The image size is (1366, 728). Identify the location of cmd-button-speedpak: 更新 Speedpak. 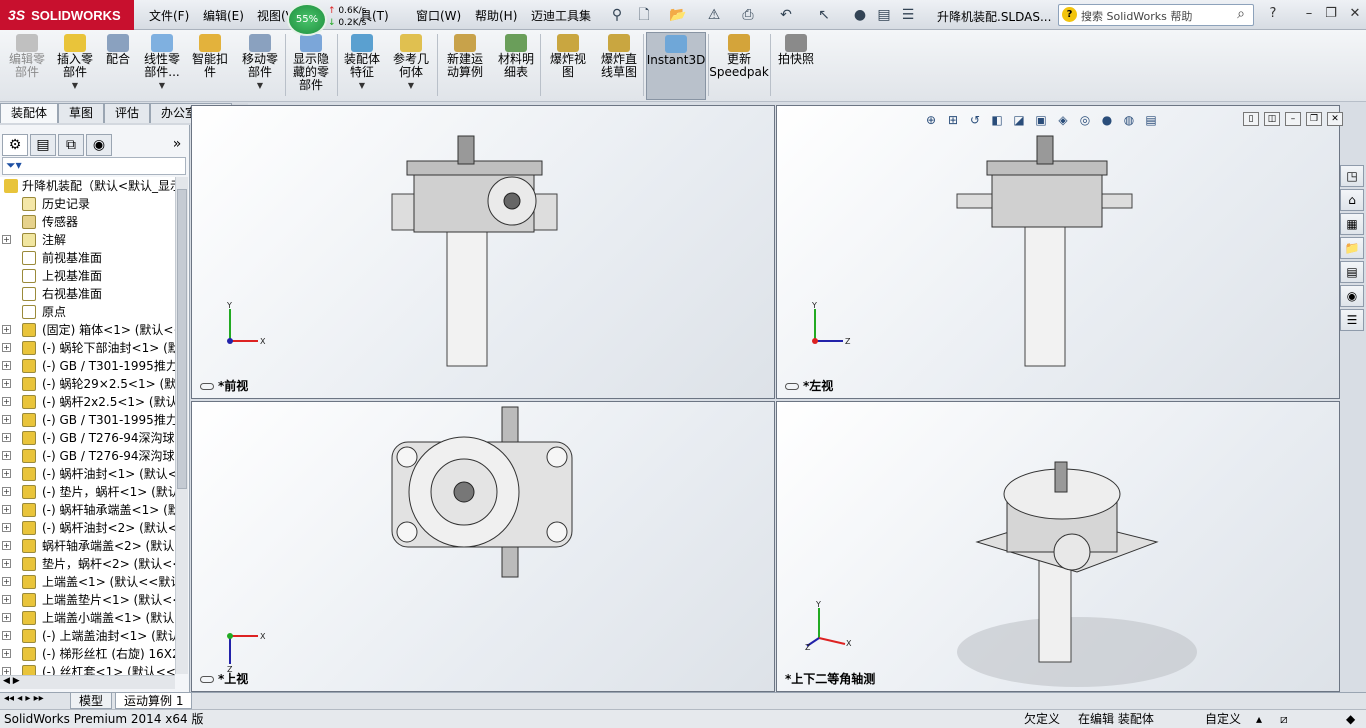
(739, 66).